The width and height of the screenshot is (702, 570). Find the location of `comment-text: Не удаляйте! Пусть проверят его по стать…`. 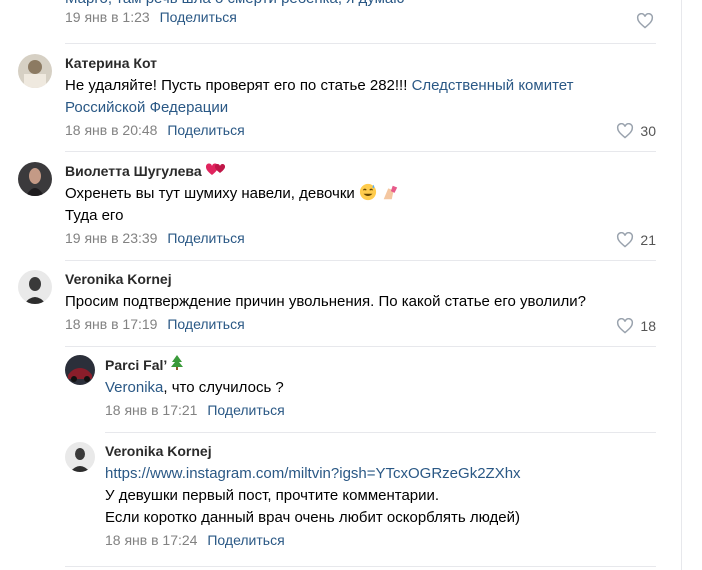

comment-text: Не удаляйте! Пусть проверят его по стать… is located at coordinates (236, 85).